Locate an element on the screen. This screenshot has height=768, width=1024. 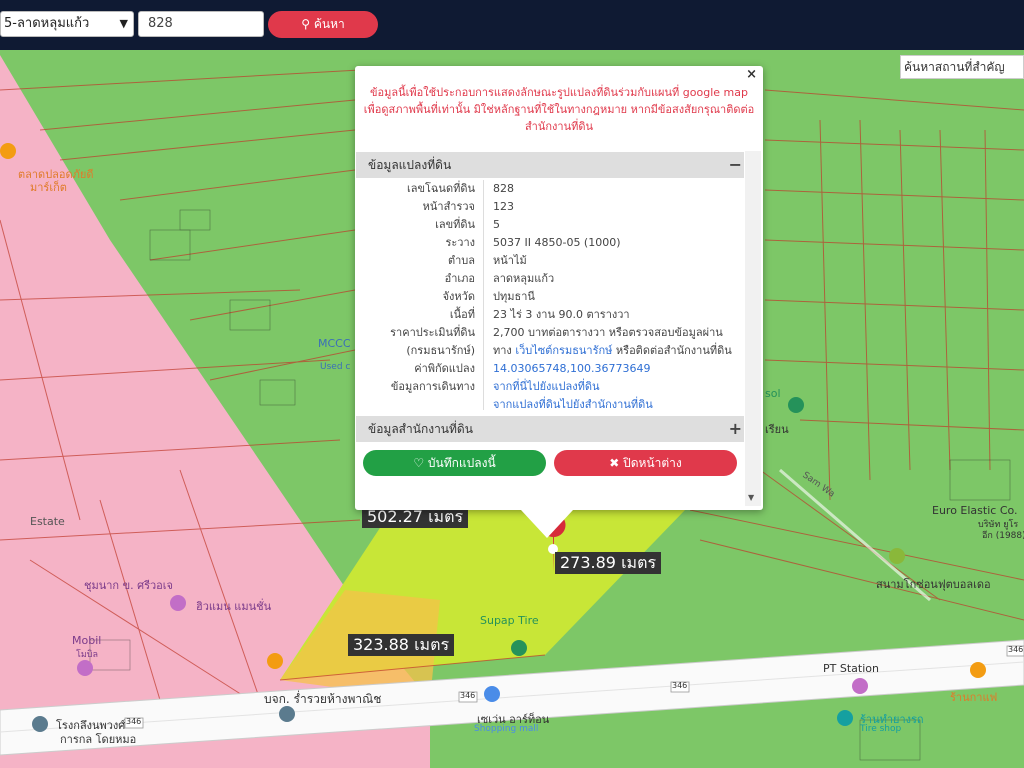
supap-tire-label: Supap Tire is located at coordinates (509, 620).